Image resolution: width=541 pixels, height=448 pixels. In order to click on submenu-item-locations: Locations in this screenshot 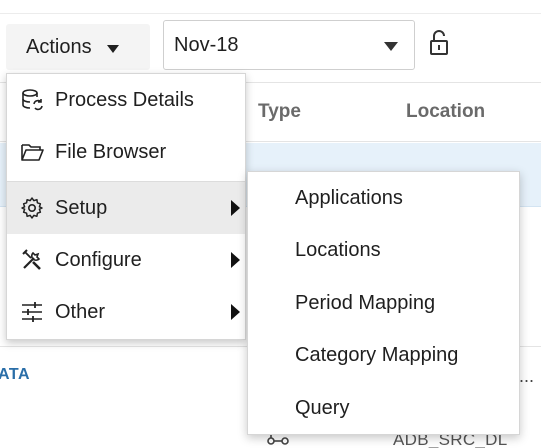, I will do `click(383, 250)`.